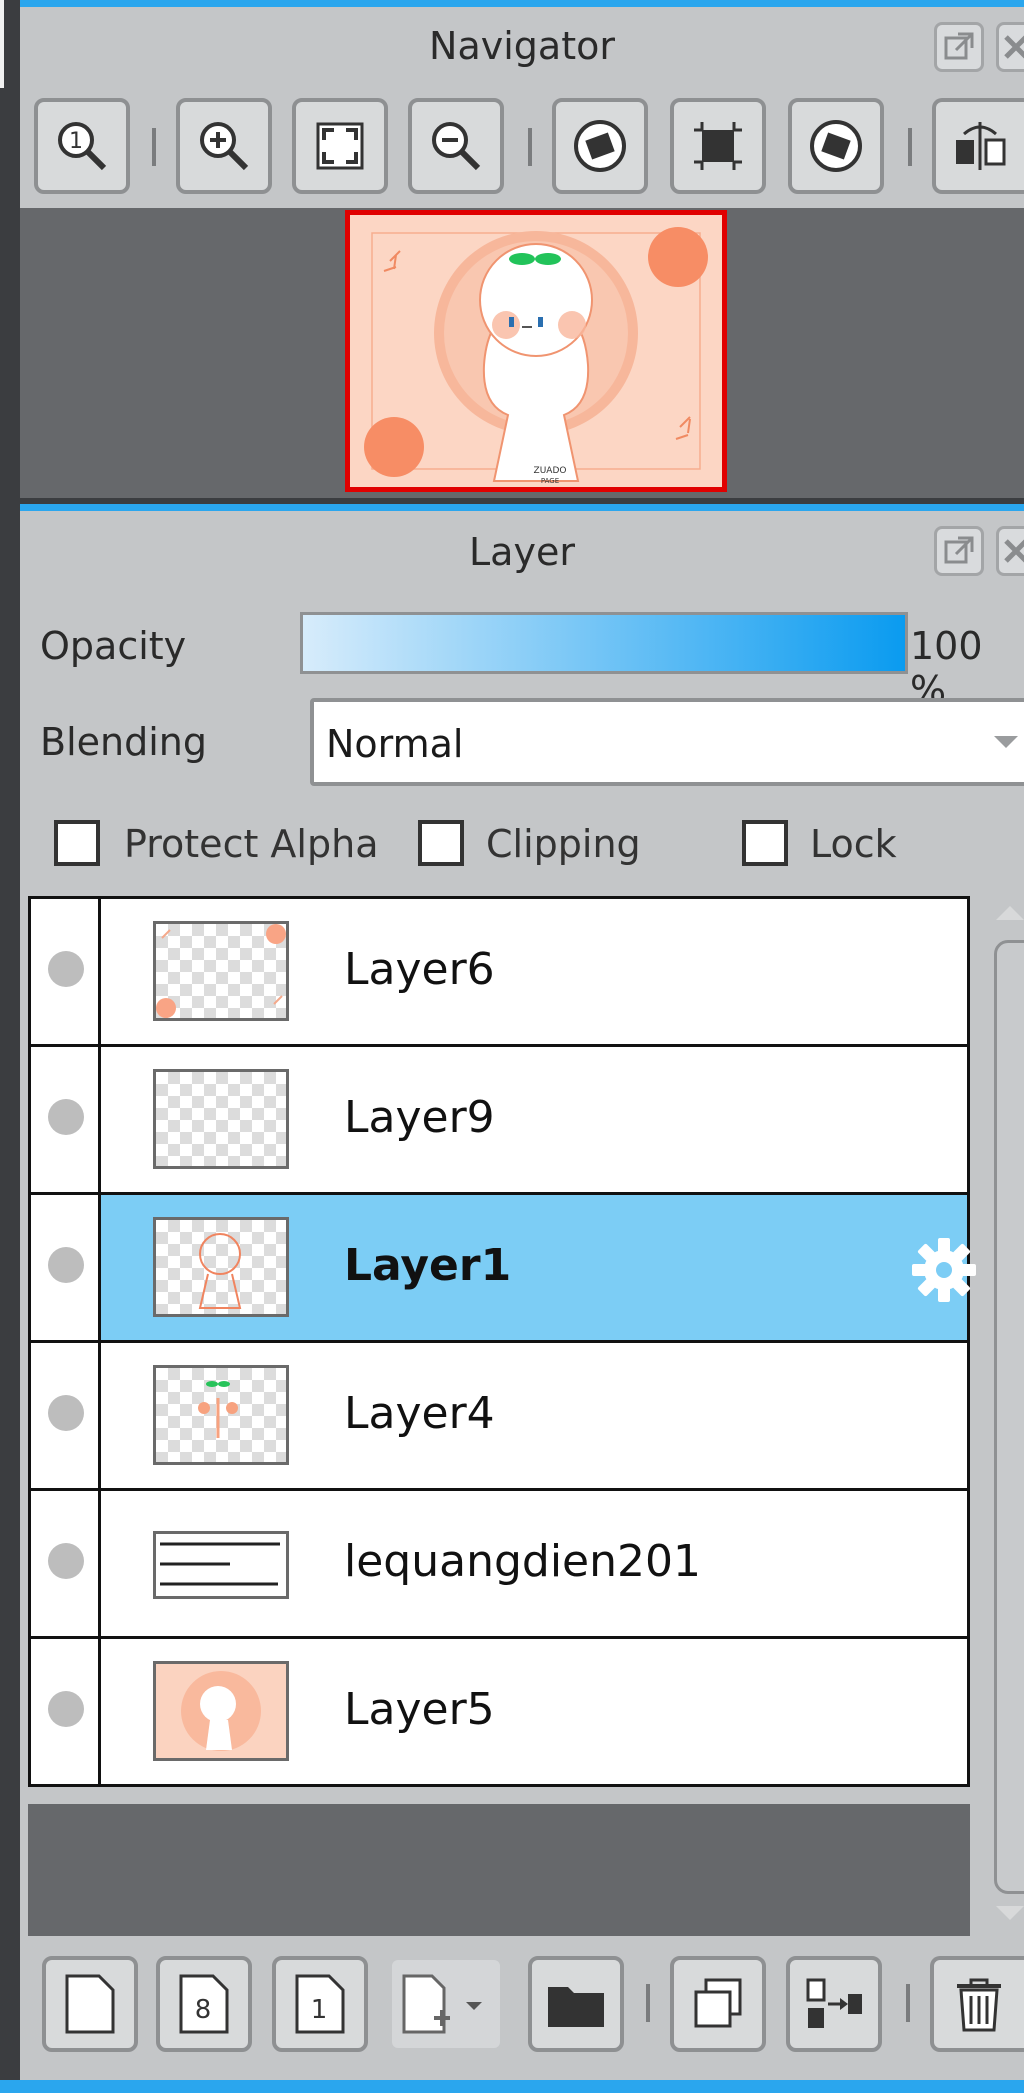 The width and height of the screenshot is (1024, 2093). What do you see at coordinates (419, 969) in the screenshot?
I see `layer-name: Layer6` at bounding box center [419, 969].